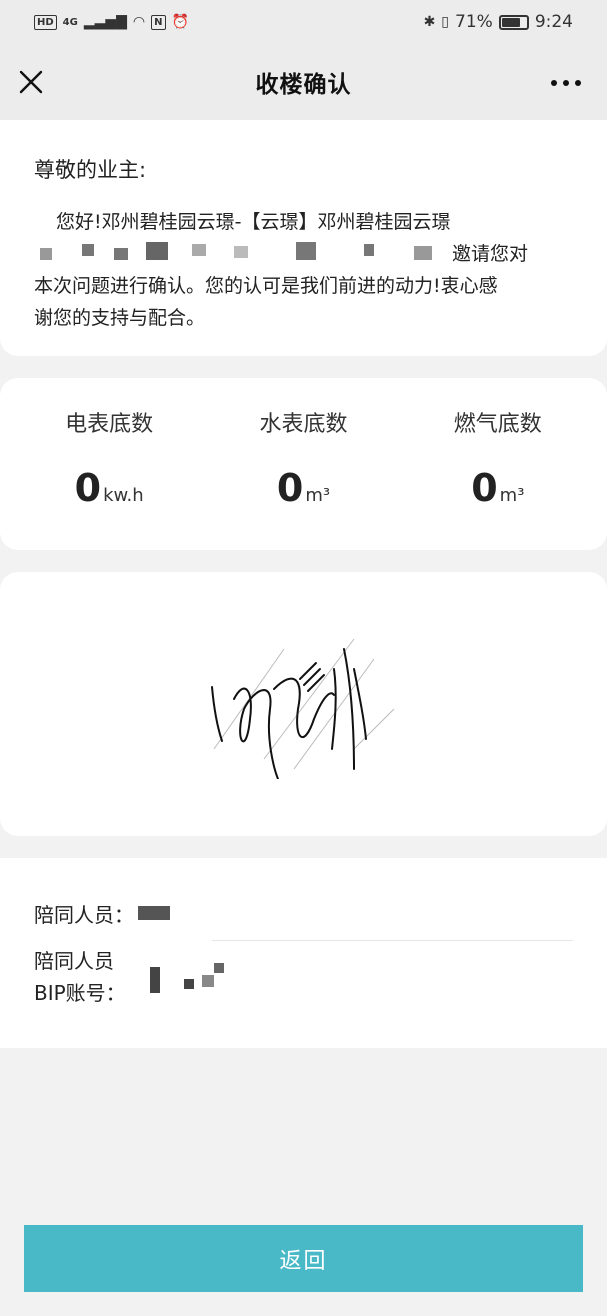 Image resolution: width=607 pixels, height=1316 pixels. Describe the element at coordinates (80, 977) in the screenshot. I see `escort-bip-label: 陪同人员 BIP账号：` at that location.